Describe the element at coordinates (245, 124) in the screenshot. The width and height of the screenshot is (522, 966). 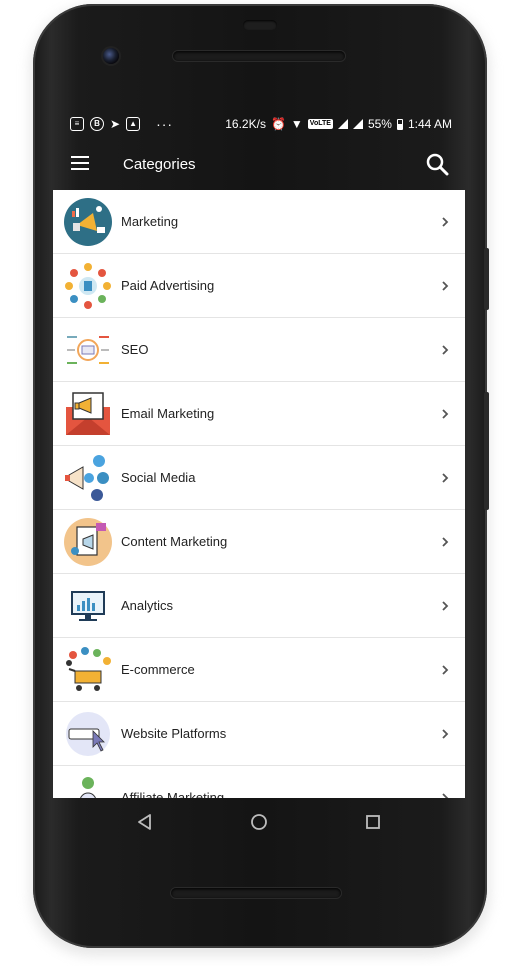
I see `network-speed: 16.2K/s` at that location.